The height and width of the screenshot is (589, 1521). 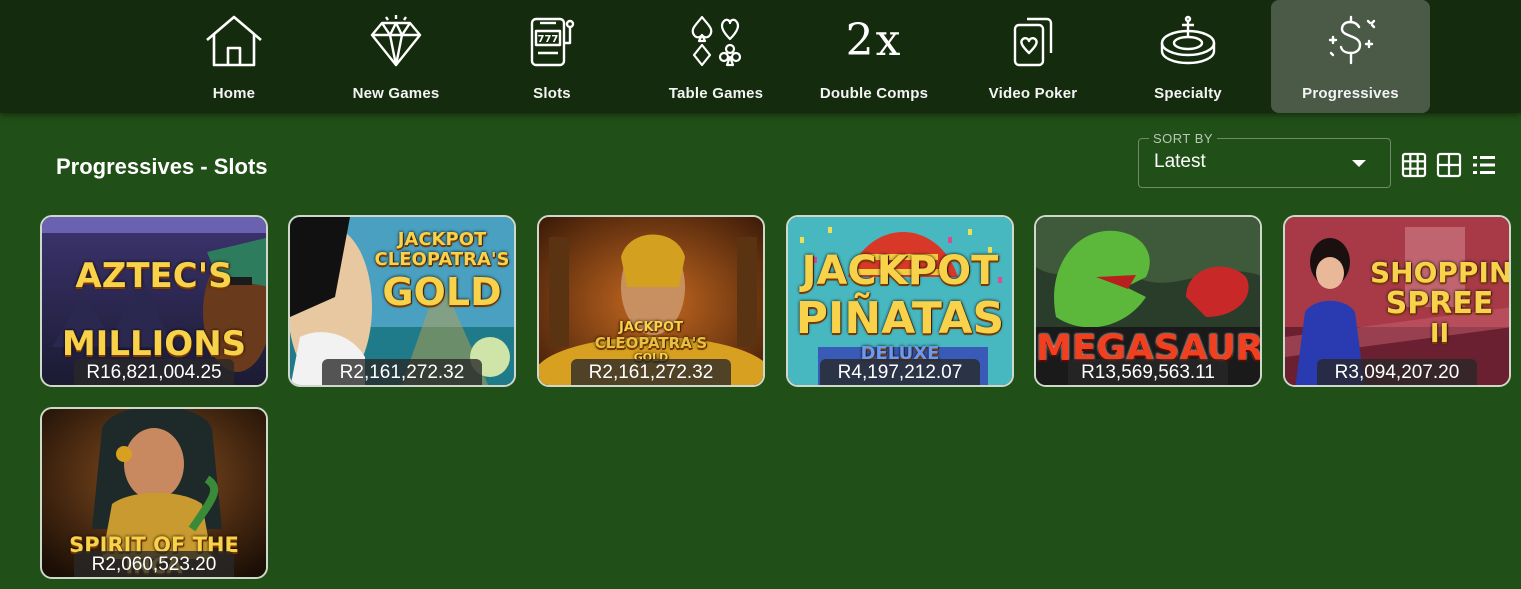 What do you see at coordinates (1148, 301) in the screenshot?
I see `game-tile-megasaur: MEGASAUR R13,569,563.11` at bounding box center [1148, 301].